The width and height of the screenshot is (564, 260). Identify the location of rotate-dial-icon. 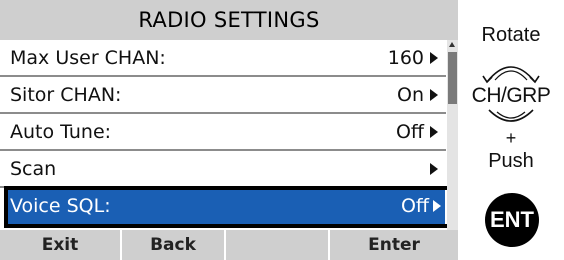
(511, 75).